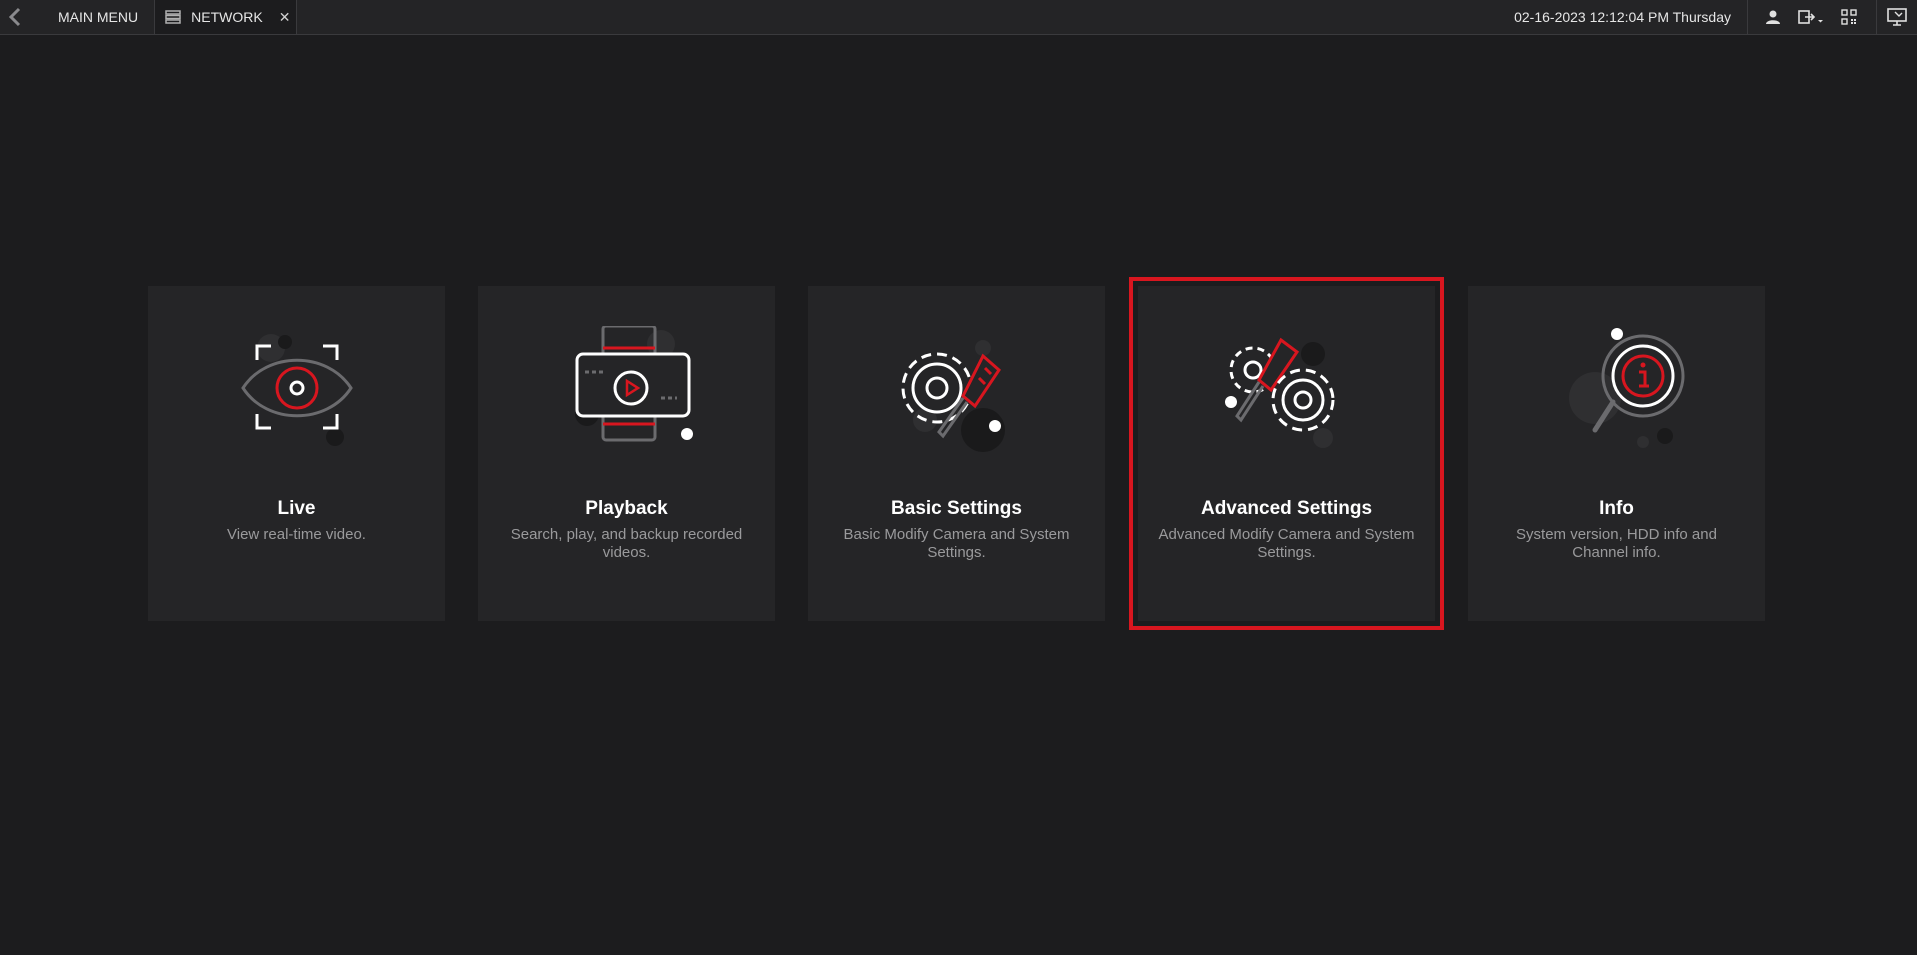  I want to click on user-button, so click(1773, 17).